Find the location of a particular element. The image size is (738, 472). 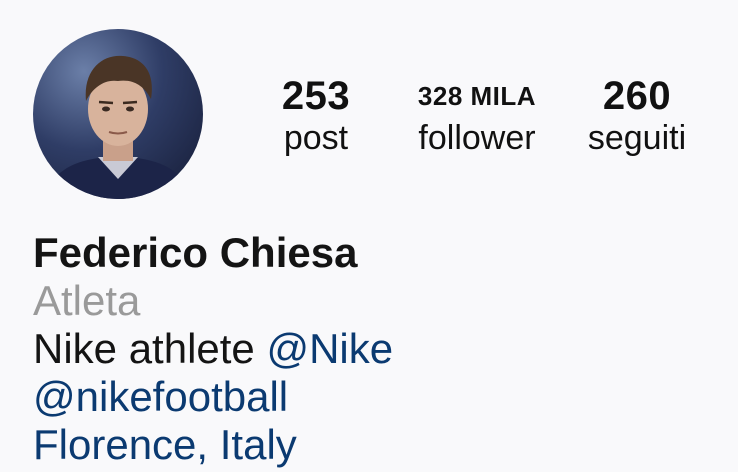

posts-count: 253 post is located at coordinates (316, 116).